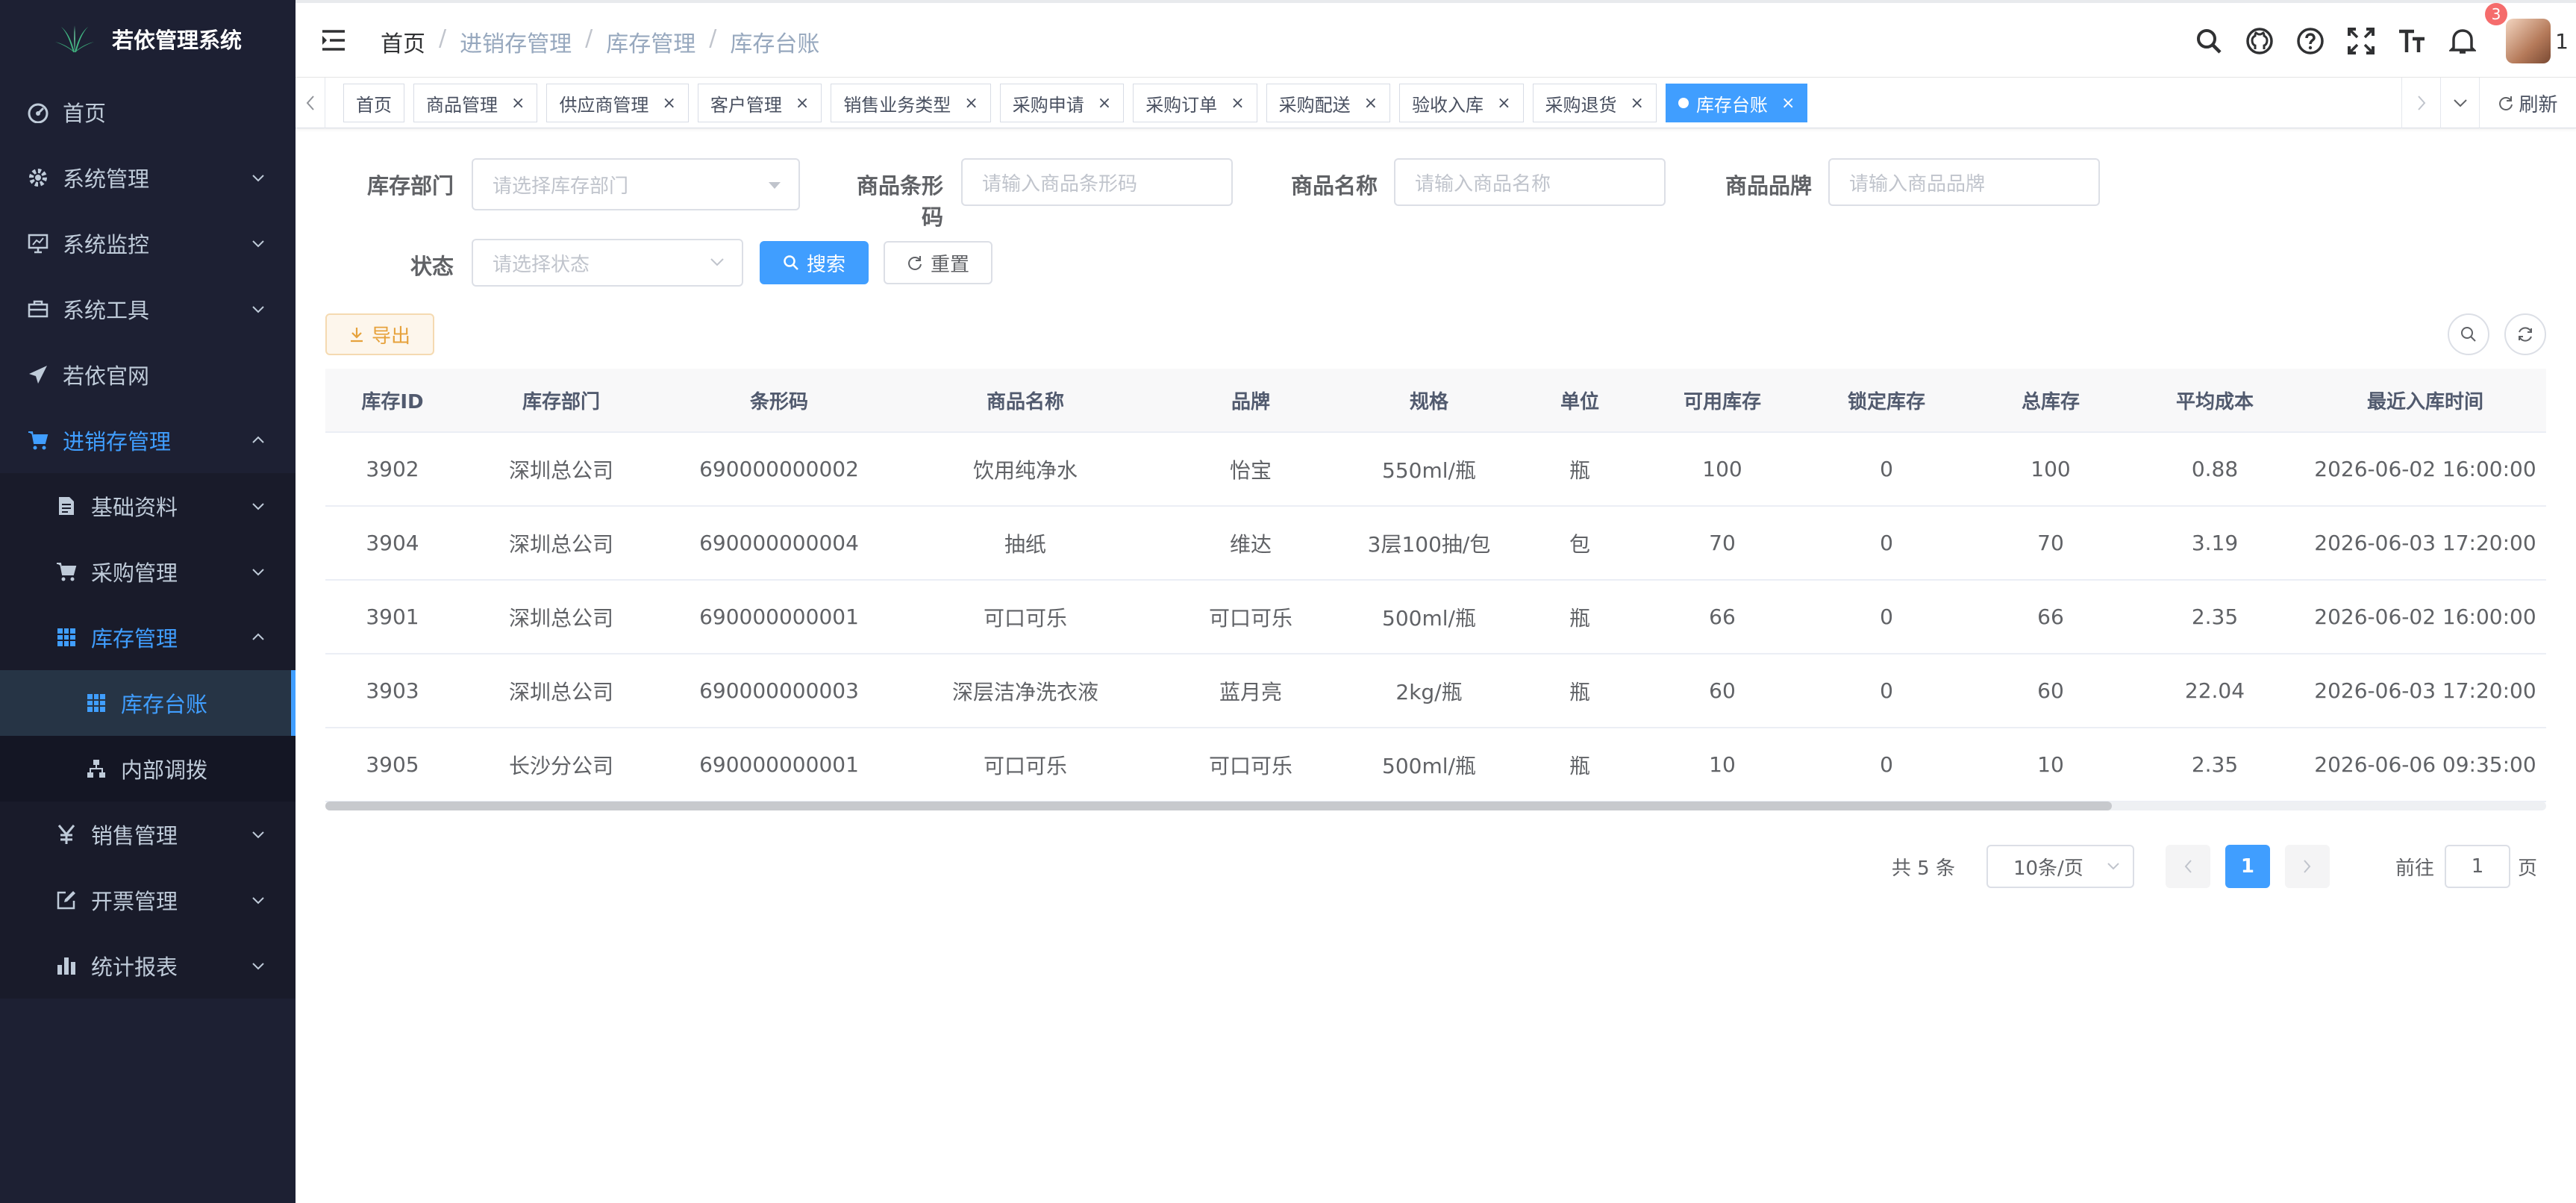 This screenshot has width=2576, height=1203. Describe the element at coordinates (432, 266) in the screenshot. I see `status-label: 状态` at that location.